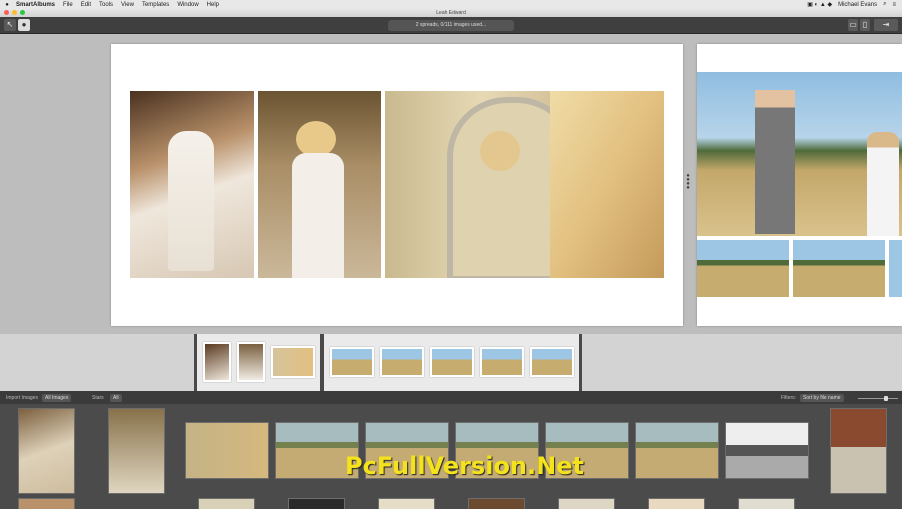 The width and height of the screenshot is (902, 509). I want to click on menu-templates: Templates, so click(155, 5).